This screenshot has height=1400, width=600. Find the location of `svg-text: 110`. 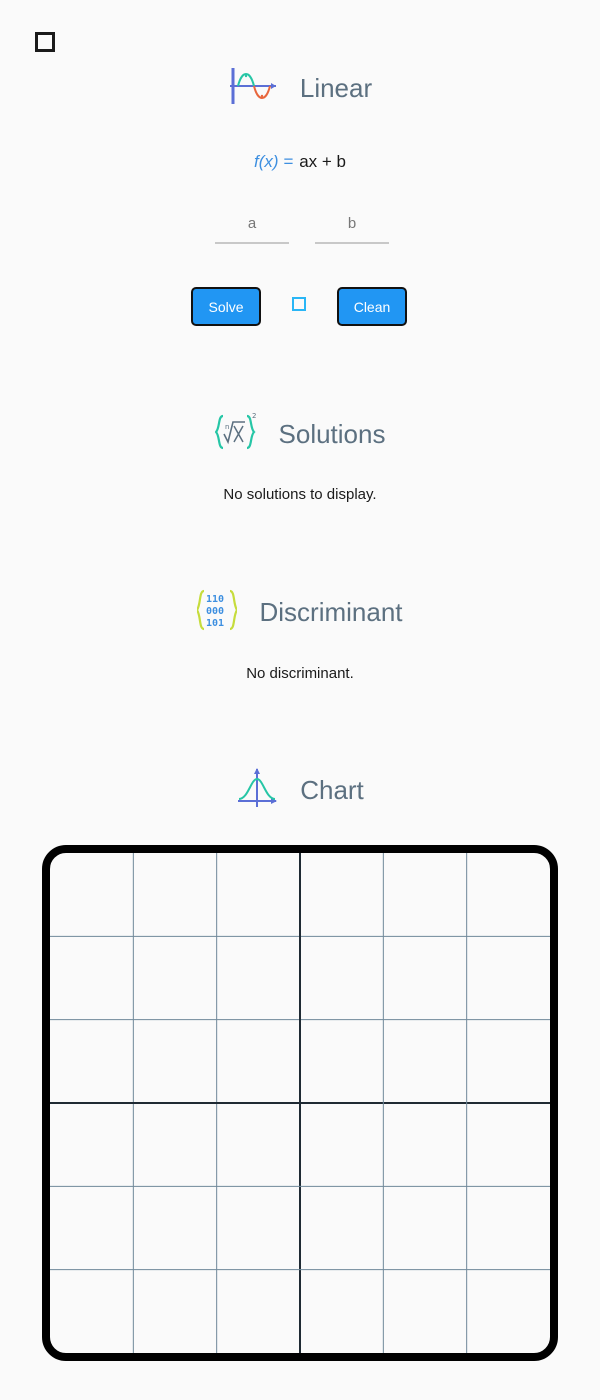

svg-text: 110 is located at coordinates (215, 599).